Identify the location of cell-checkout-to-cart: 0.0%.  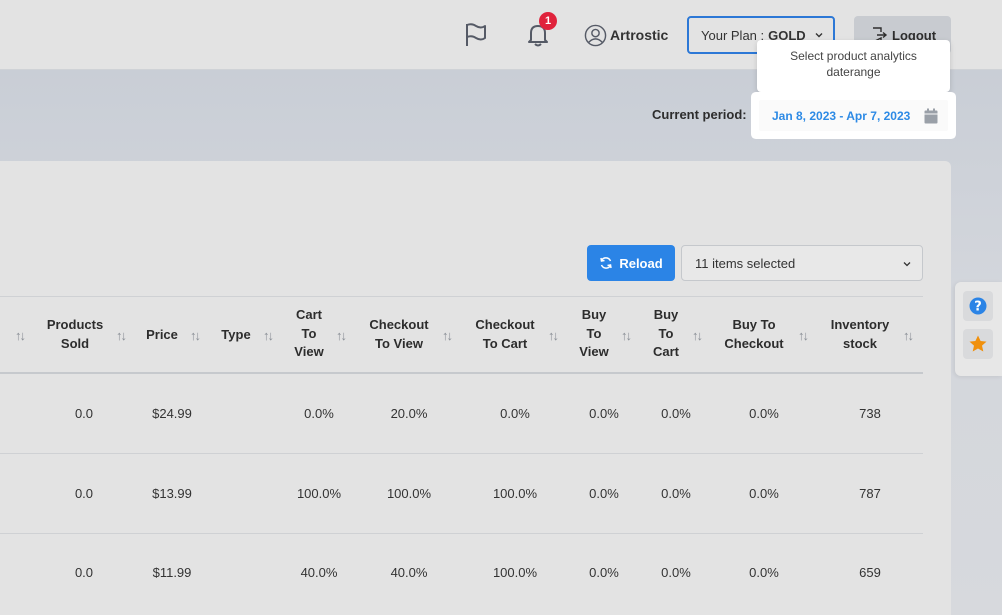
(515, 413).